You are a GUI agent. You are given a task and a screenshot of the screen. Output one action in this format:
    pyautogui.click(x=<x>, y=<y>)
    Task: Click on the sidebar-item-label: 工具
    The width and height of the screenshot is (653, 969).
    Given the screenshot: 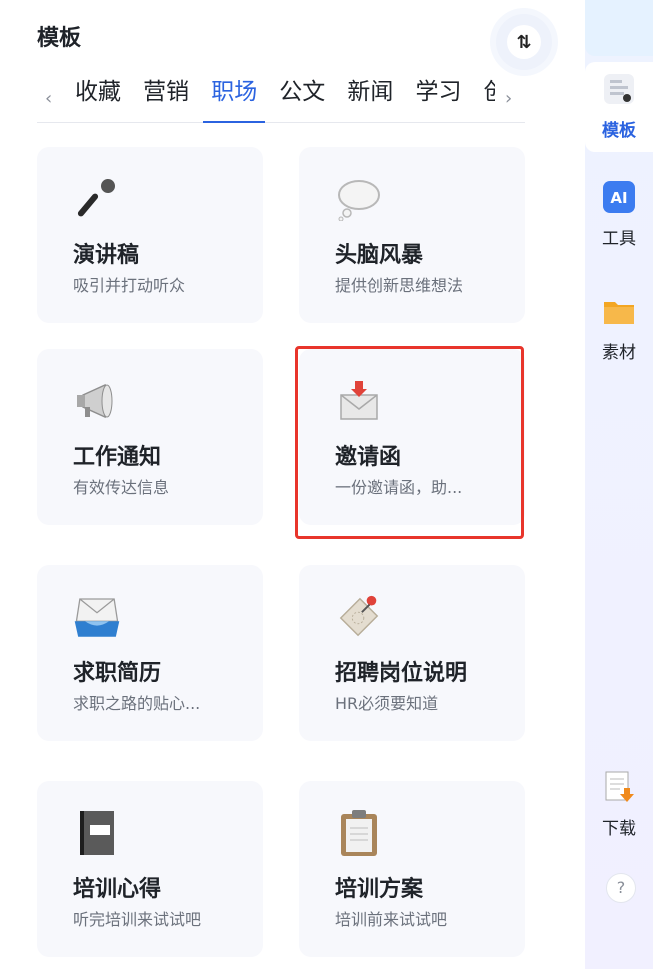 What is the action you would take?
    pyautogui.click(x=619, y=239)
    